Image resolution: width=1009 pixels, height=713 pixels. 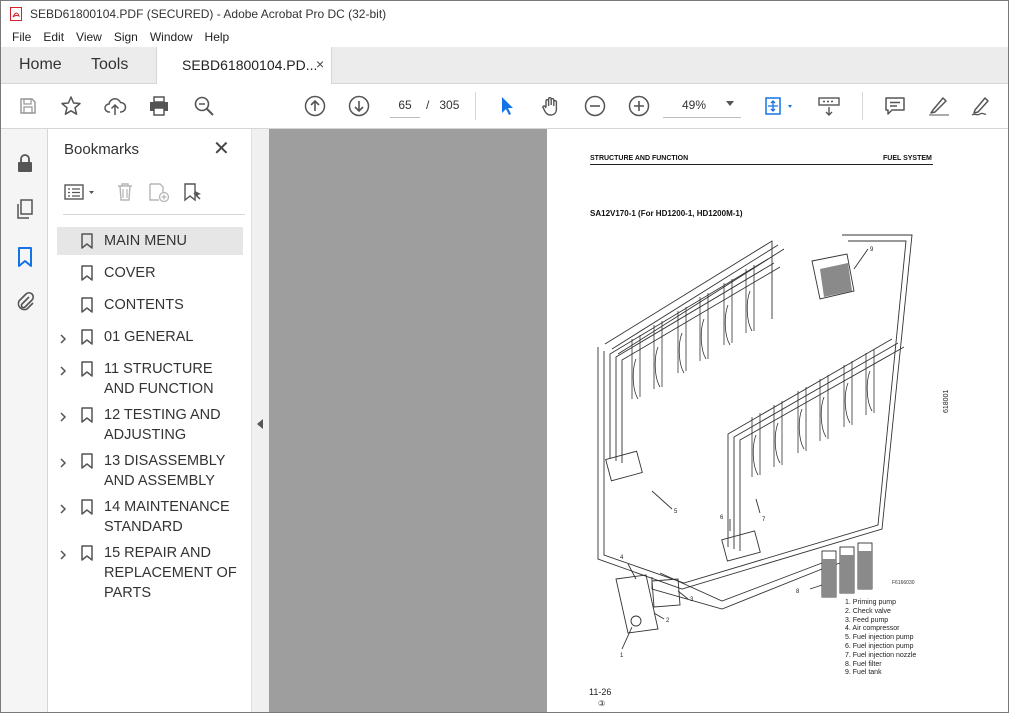 I want to click on highlight-pen-icon, so click(x=939, y=106).